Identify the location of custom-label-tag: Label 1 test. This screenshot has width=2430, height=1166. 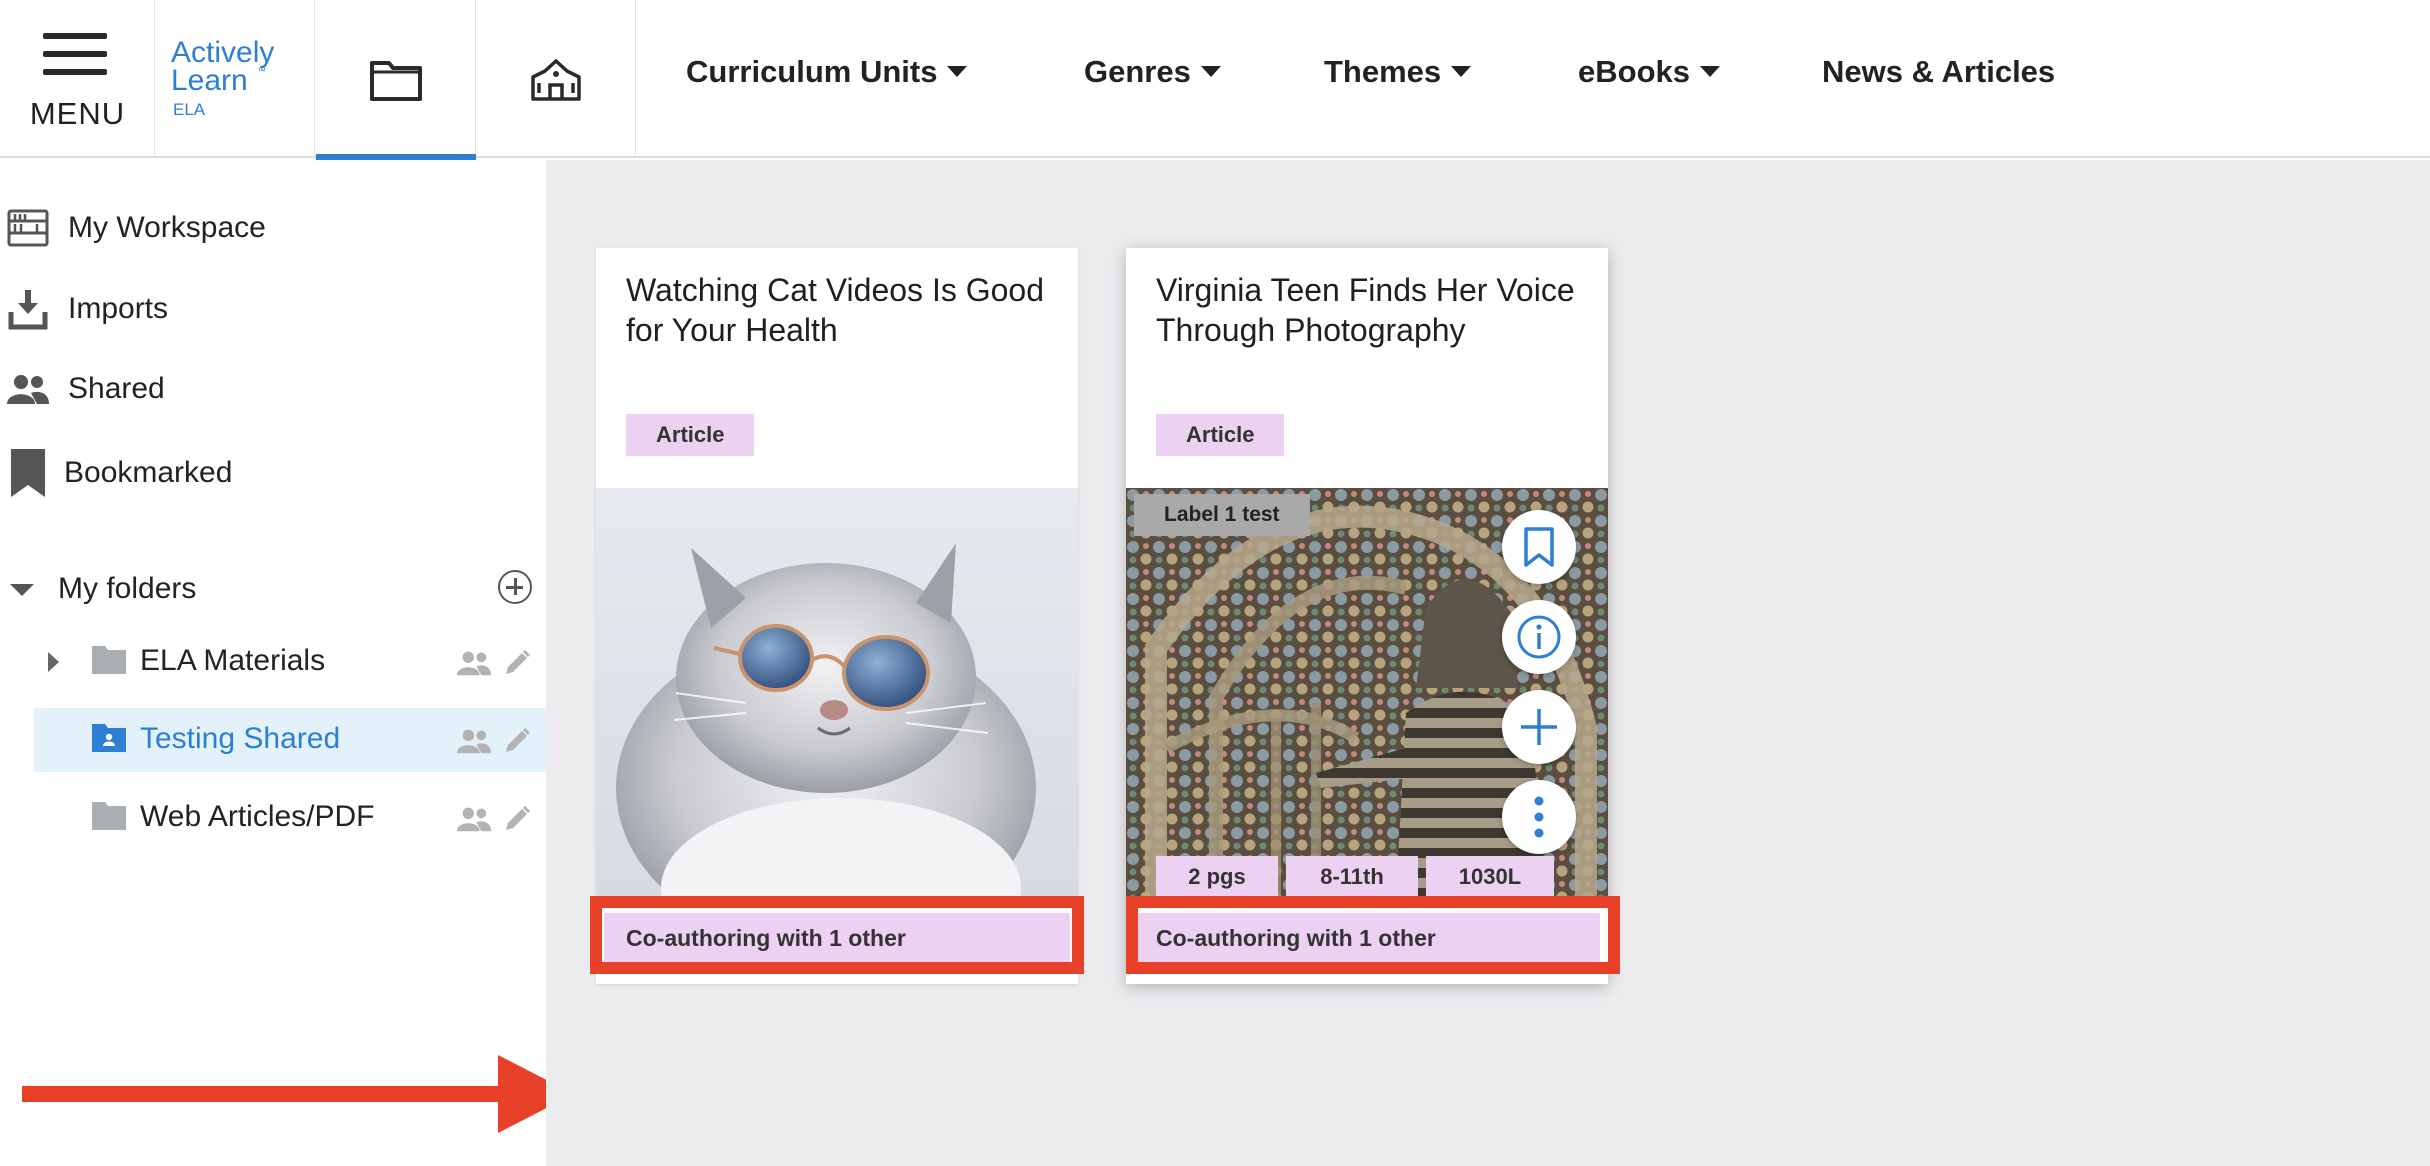
(1222, 515).